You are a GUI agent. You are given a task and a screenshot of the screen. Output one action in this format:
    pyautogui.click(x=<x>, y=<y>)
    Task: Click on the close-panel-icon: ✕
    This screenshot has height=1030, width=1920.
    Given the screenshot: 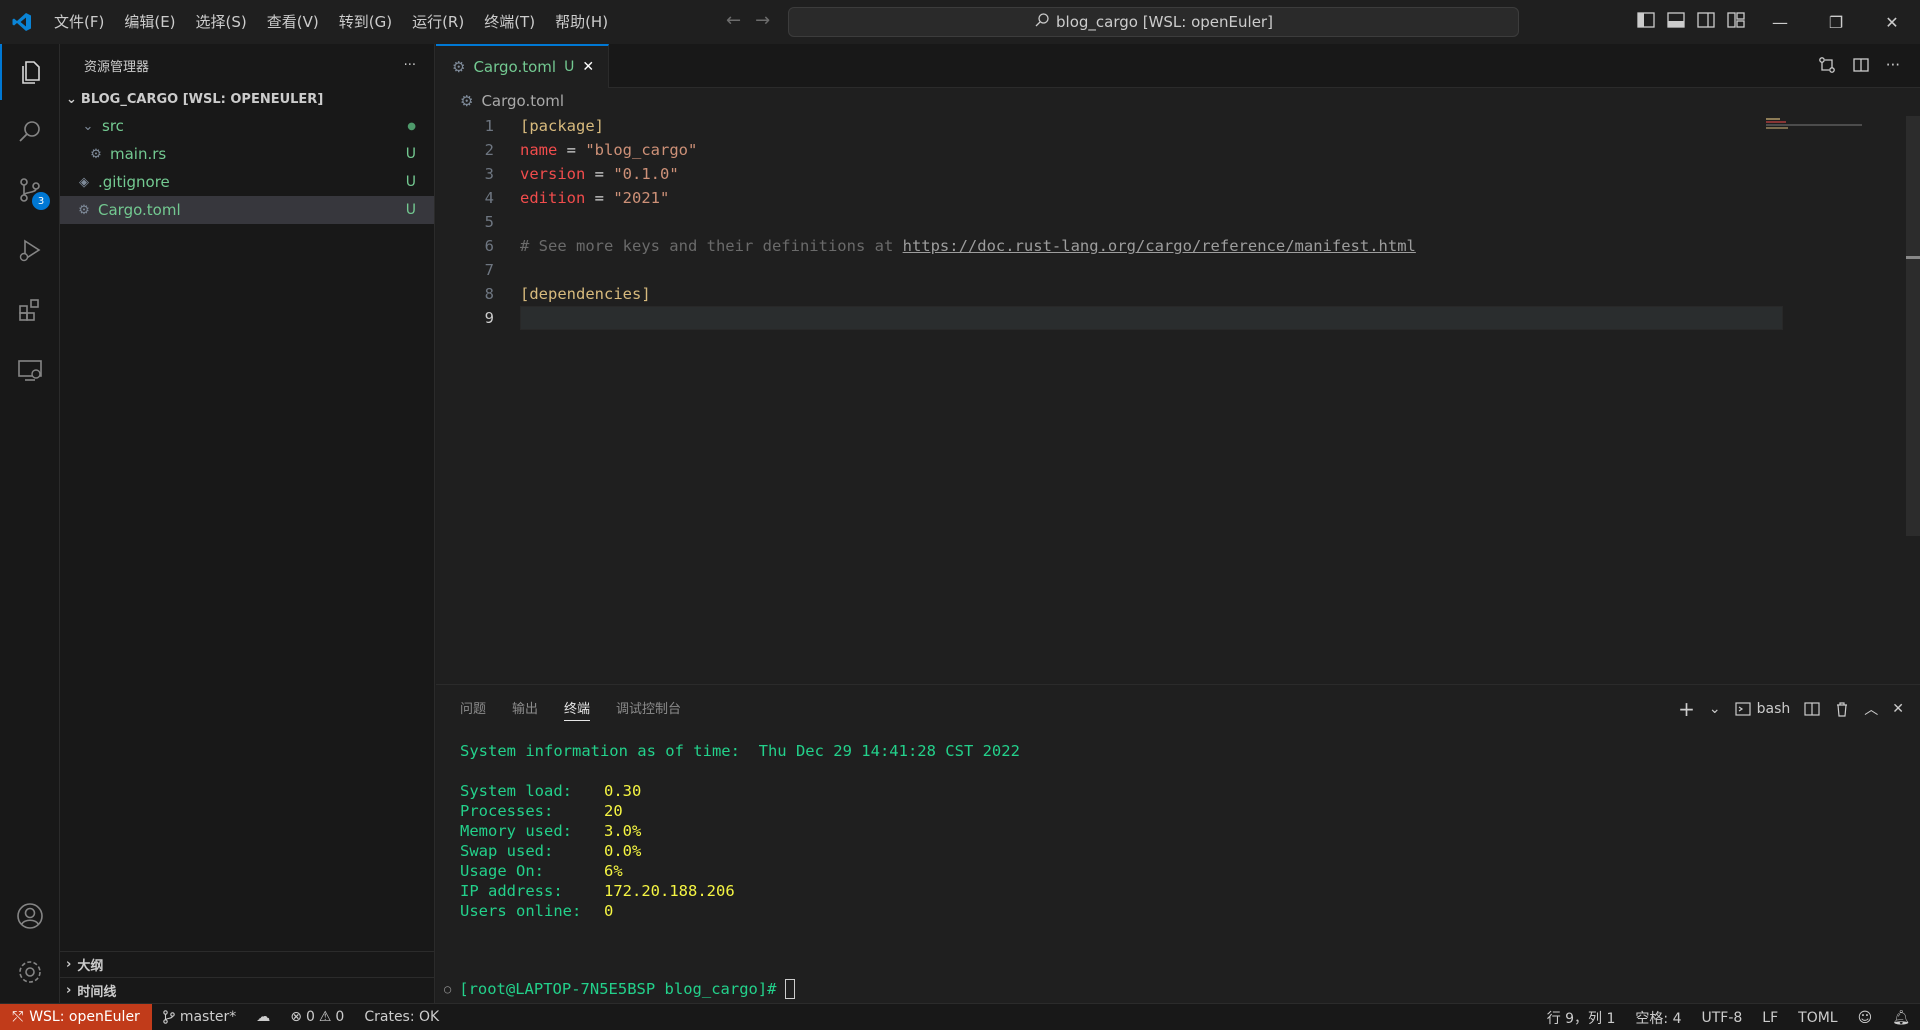 What is the action you would take?
    pyautogui.click(x=1898, y=709)
    